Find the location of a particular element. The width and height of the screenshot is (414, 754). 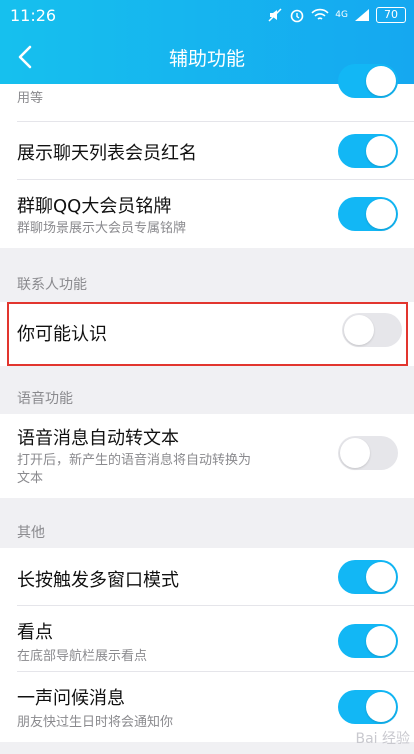

item-label: 语音消息自动转文本 is located at coordinates (98, 438).